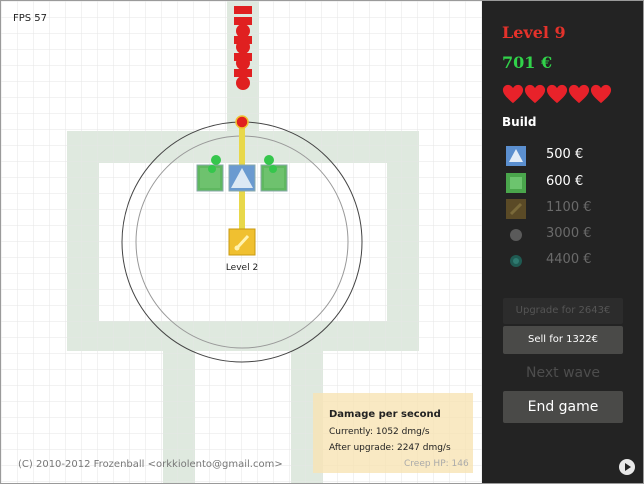 The image size is (644, 484). Describe the element at coordinates (242, 122) in the screenshot. I see `creep-target` at that location.